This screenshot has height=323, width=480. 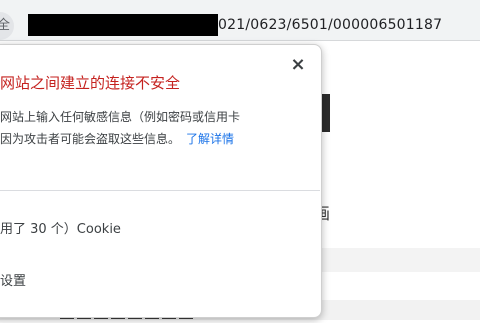 What do you see at coordinates (13, 279) in the screenshot?
I see `site-settings-row: 设置` at bounding box center [13, 279].